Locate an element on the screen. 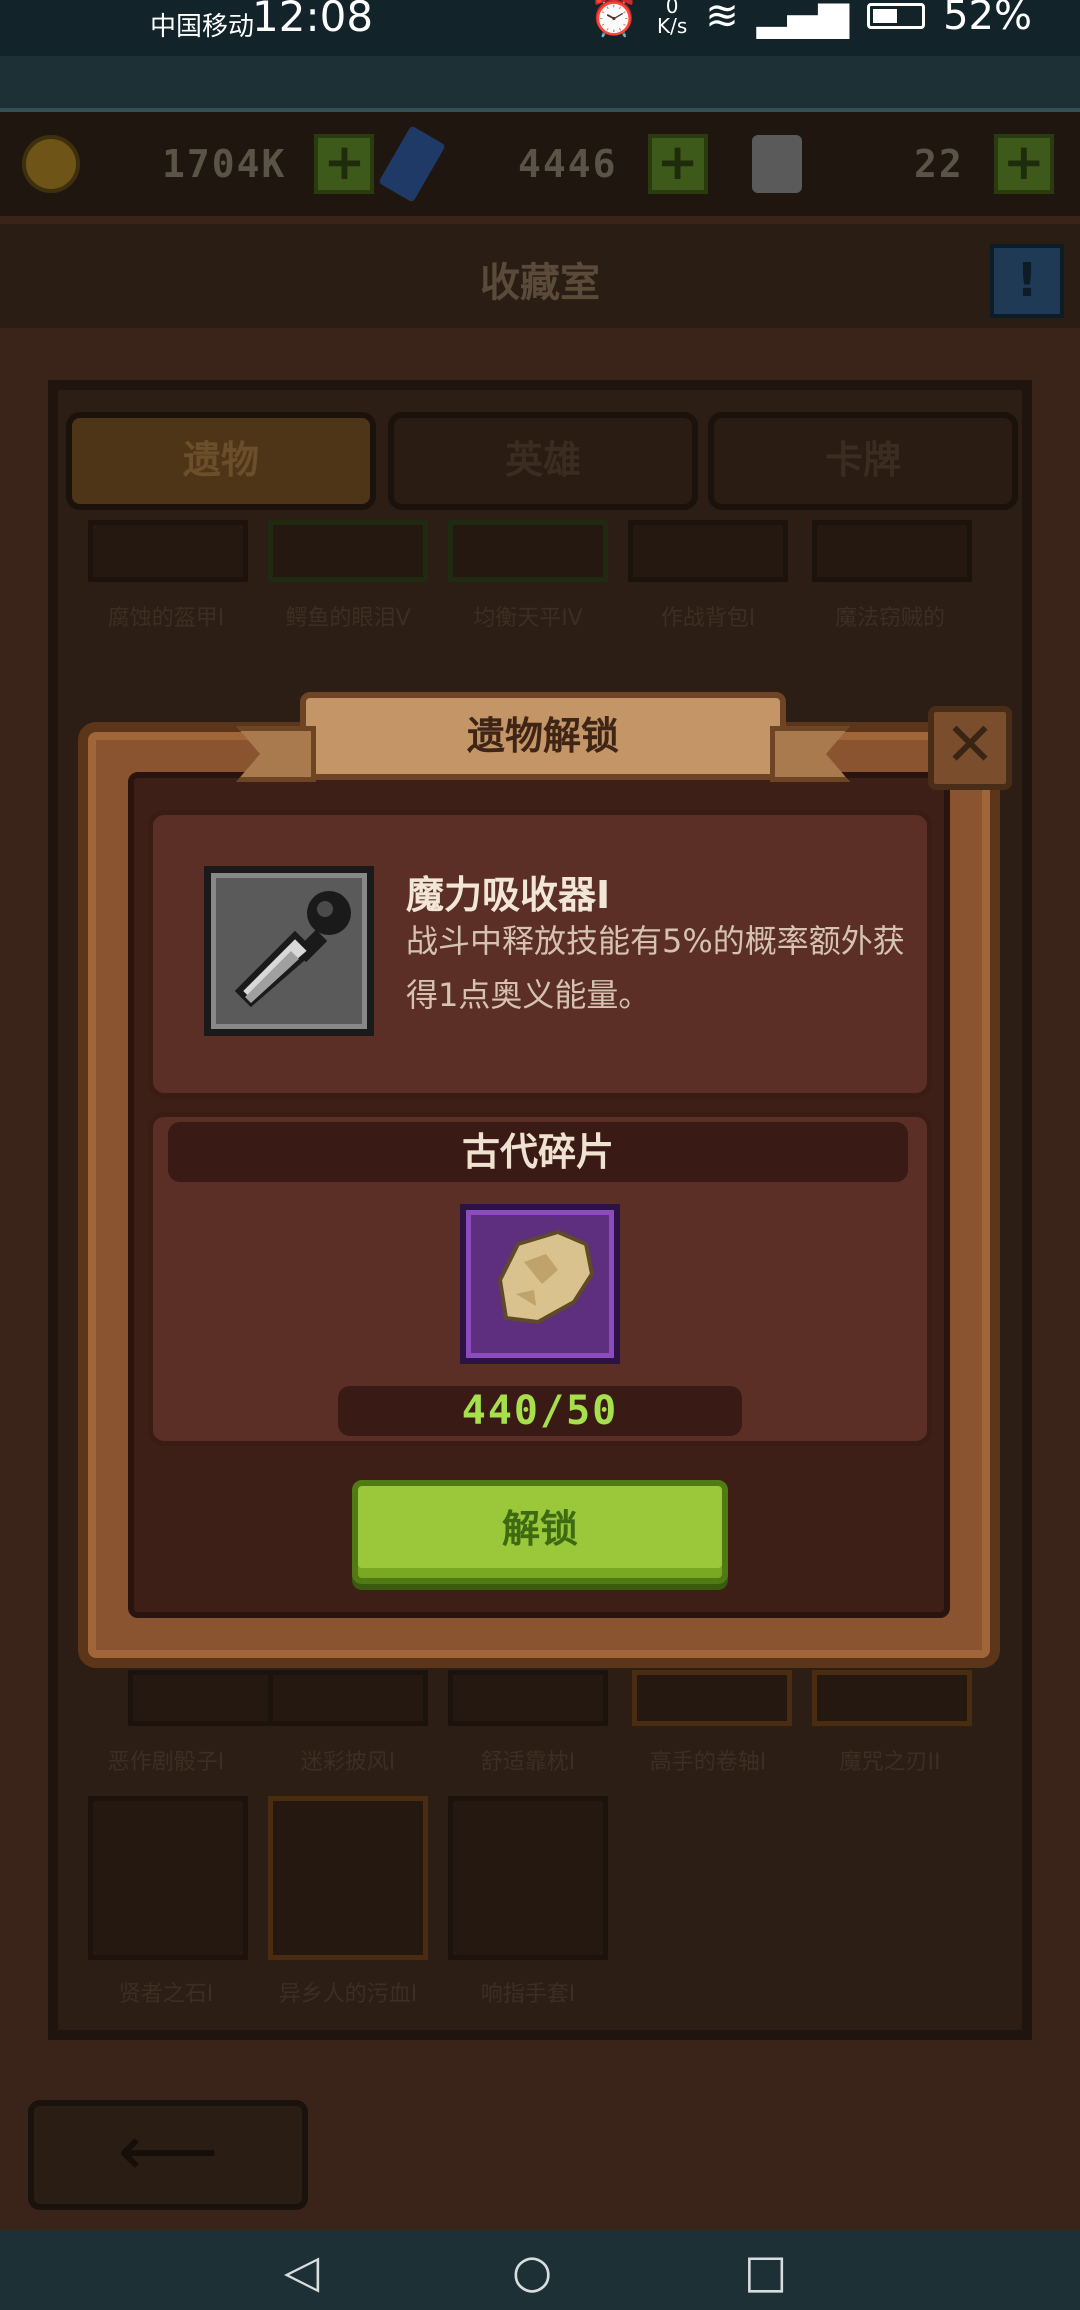 This screenshot has width=1080, height=2310. gem-amount: 4446 is located at coordinates (568, 164).